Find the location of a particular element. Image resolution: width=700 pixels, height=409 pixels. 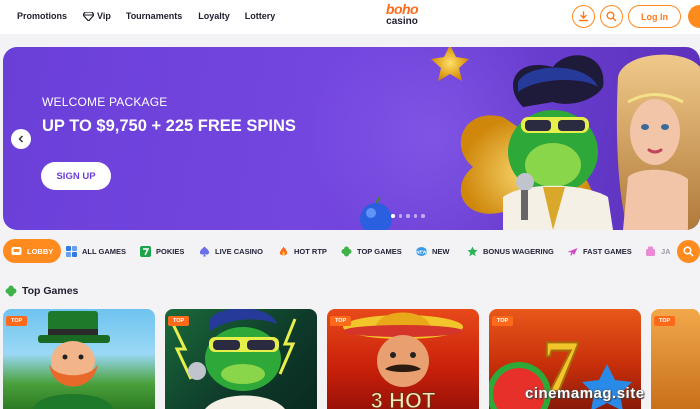

star-icon is located at coordinates (472, 251).